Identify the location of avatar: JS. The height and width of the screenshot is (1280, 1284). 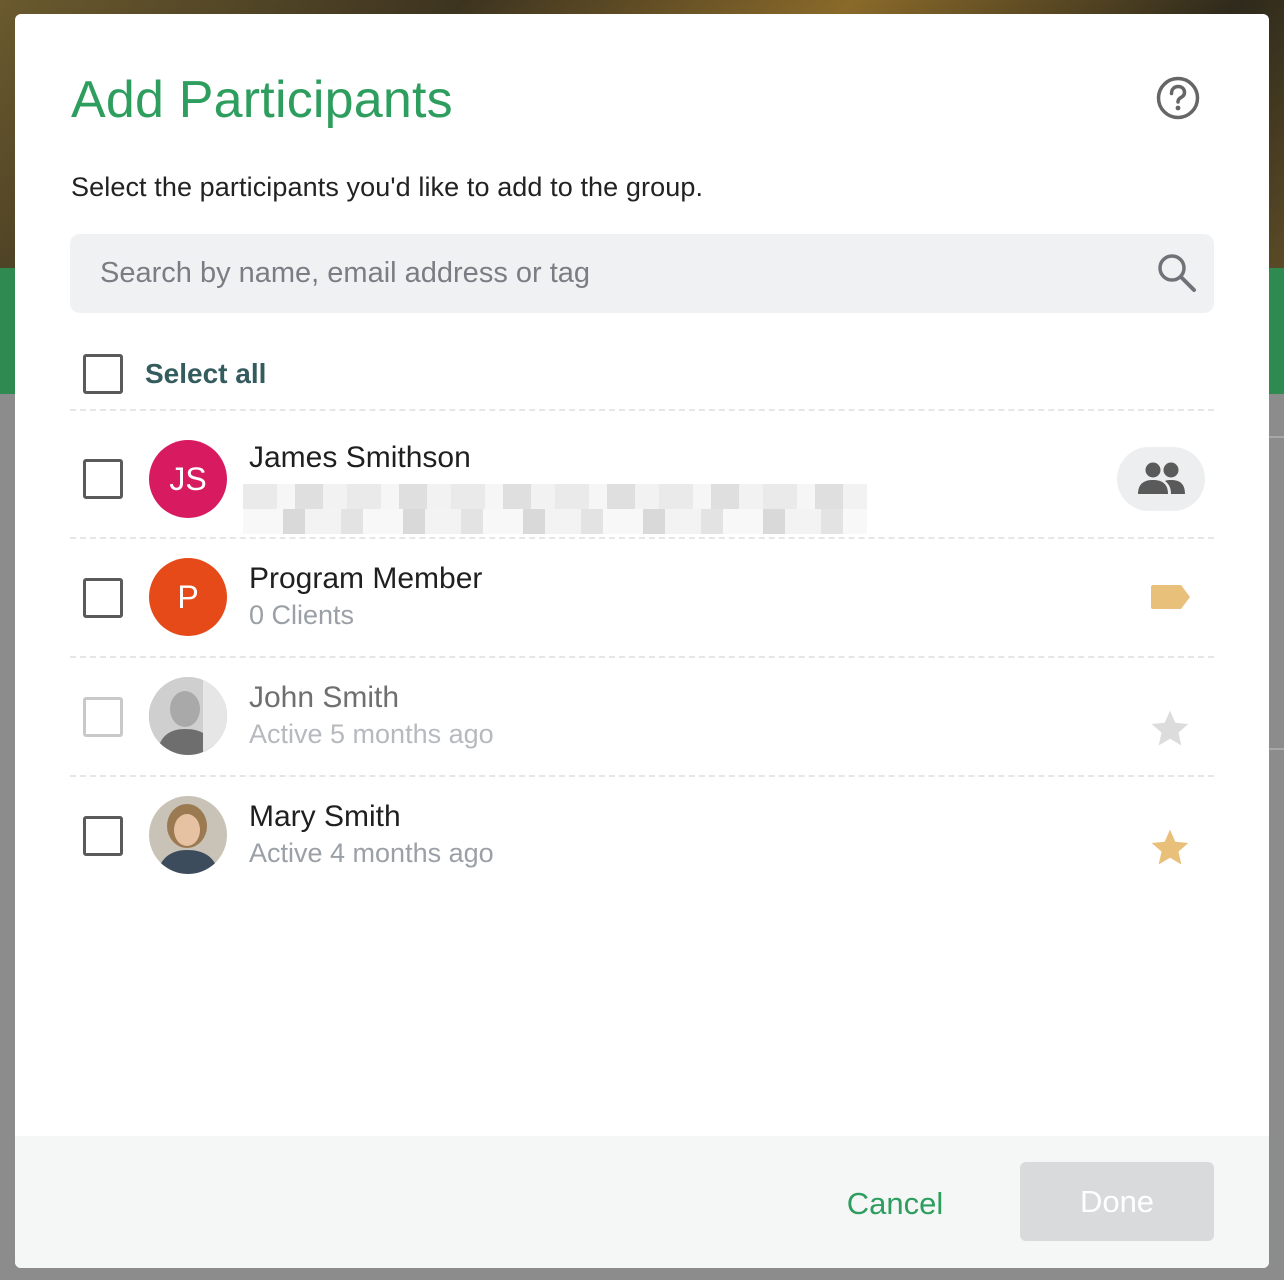
(188, 479).